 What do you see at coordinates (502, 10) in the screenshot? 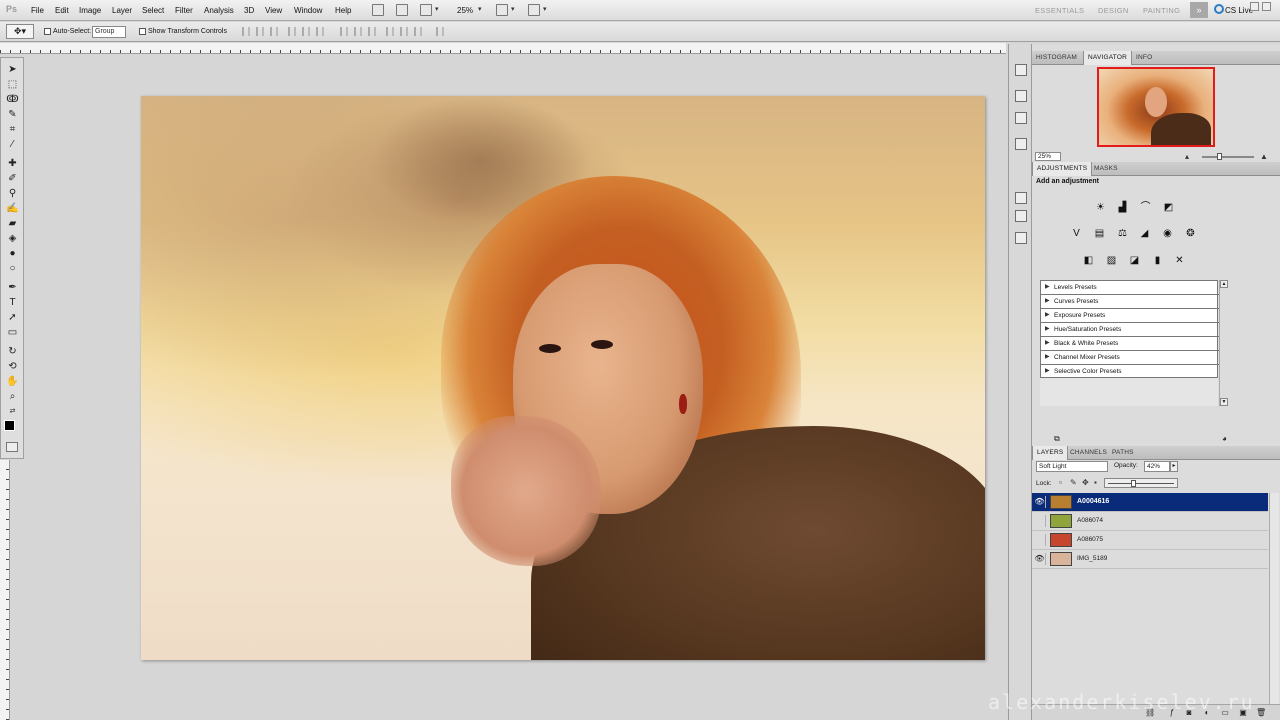
I see `arrange-documents-icon` at bounding box center [502, 10].